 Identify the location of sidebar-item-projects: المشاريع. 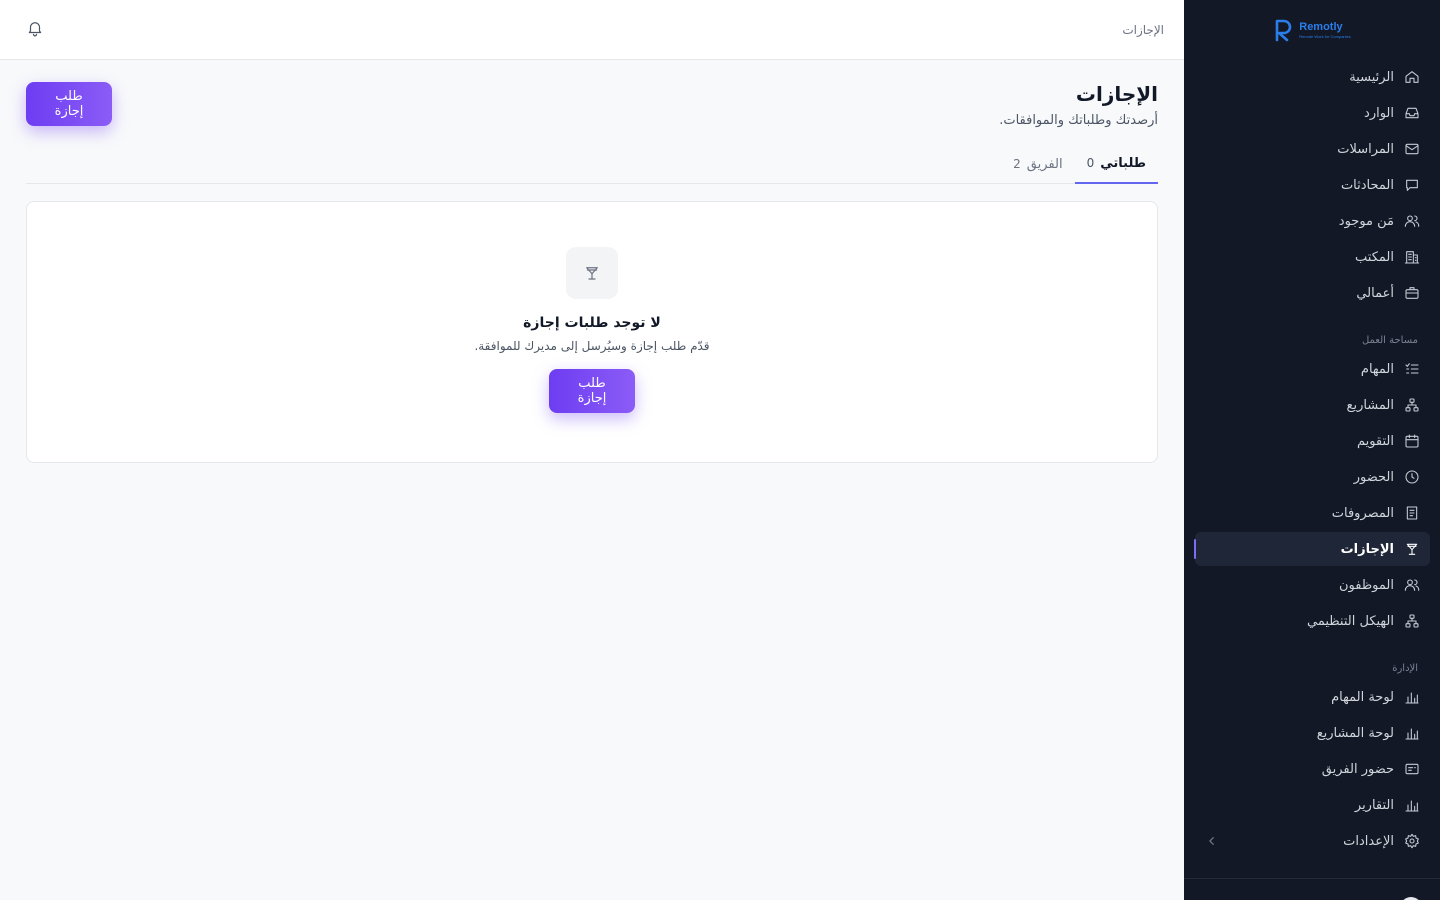
(1312, 405).